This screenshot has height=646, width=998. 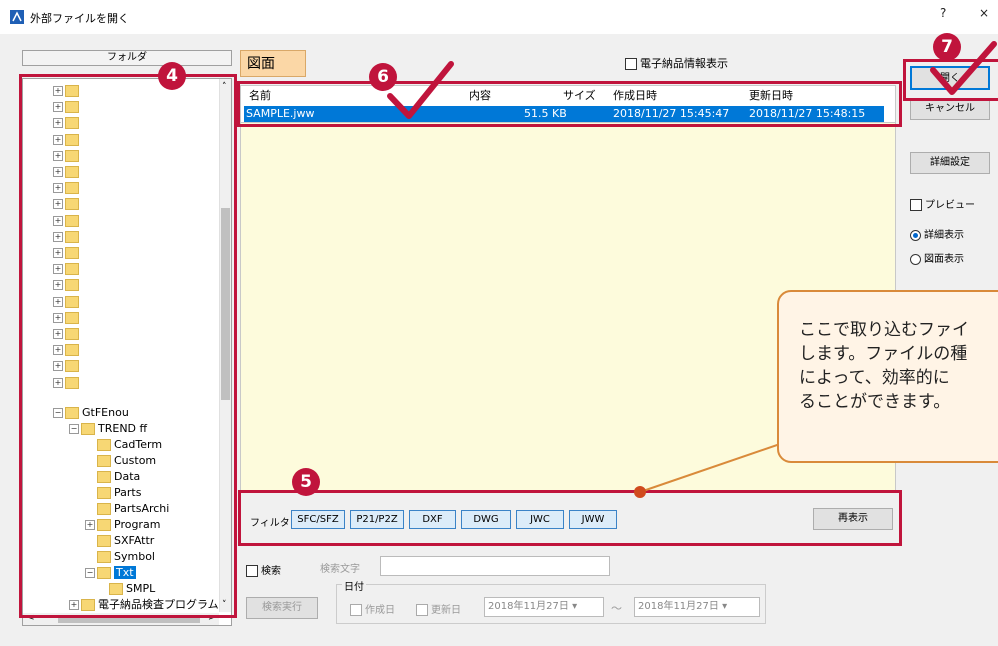 What do you see at coordinates (676, 63) in the screenshot?
I see `electronic-delivery-checkbox: 電子納品情報表示` at bounding box center [676, 63].